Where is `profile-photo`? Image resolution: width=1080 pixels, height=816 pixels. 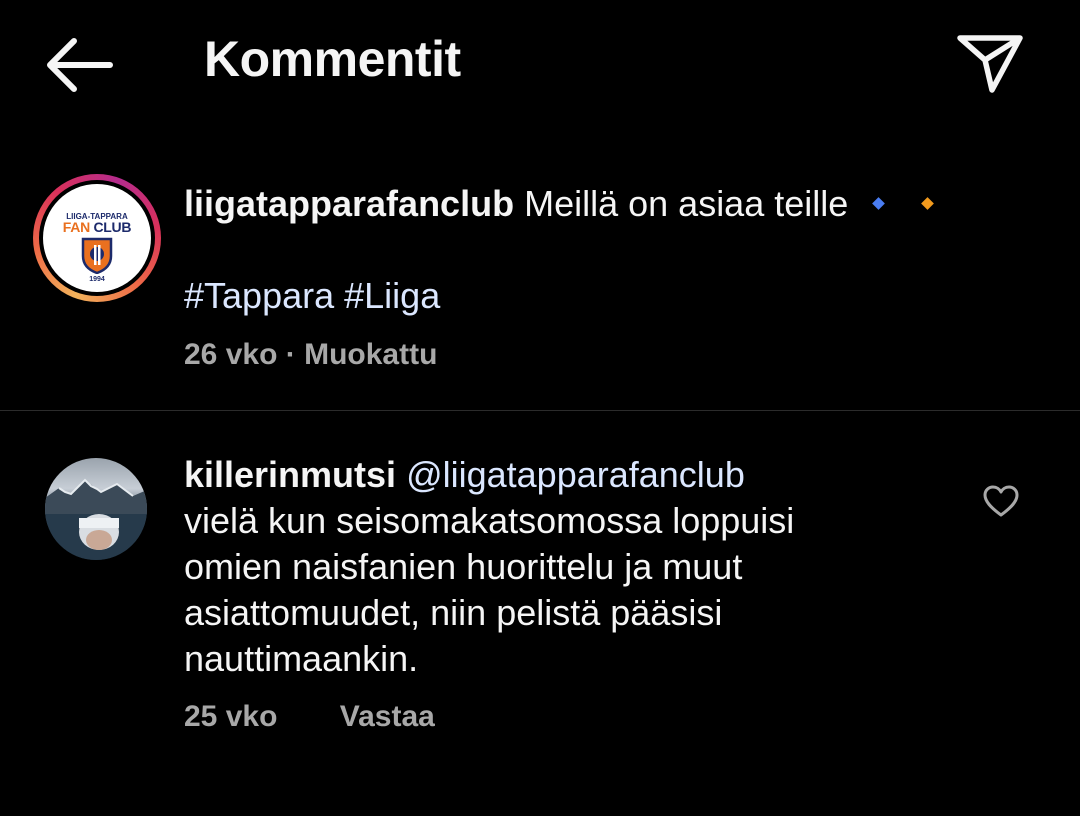 profile-photo is located at coordinates (96, 519).